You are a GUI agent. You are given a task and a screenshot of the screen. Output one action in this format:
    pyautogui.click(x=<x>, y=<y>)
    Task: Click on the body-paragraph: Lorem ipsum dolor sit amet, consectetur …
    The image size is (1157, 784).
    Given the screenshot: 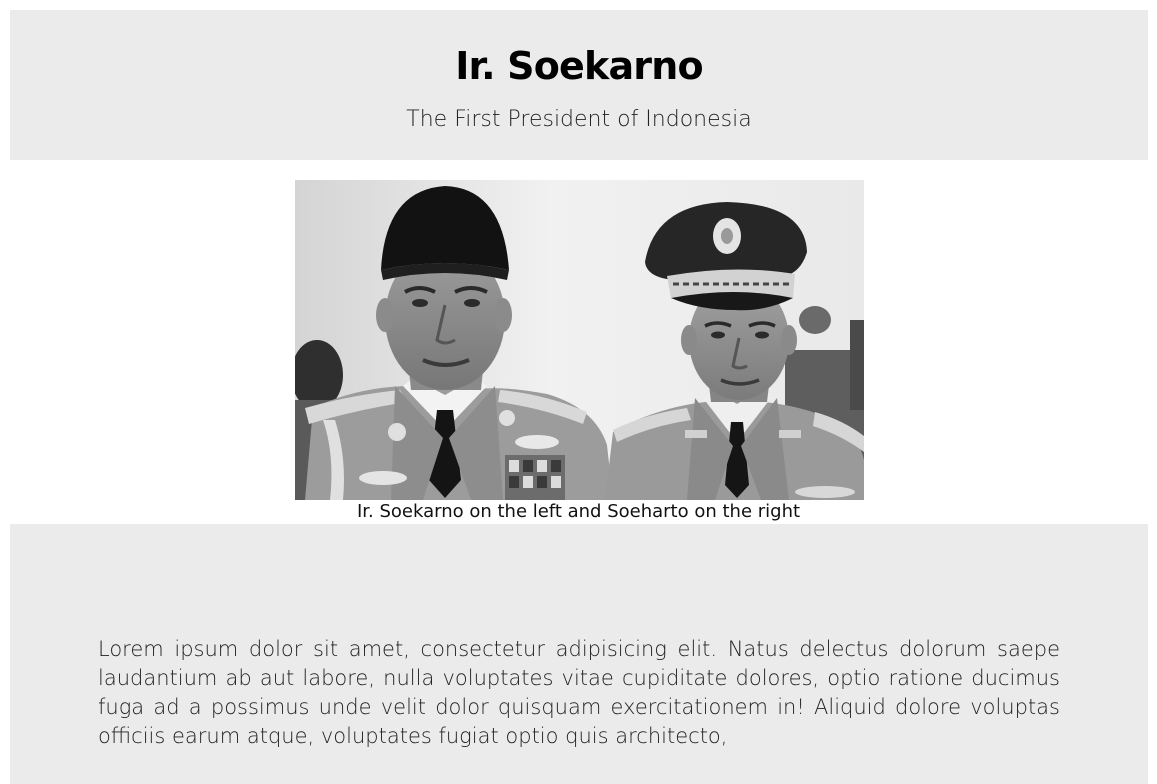 What is the action you would take?
    pyautogui.click(x=579, y=692)
    